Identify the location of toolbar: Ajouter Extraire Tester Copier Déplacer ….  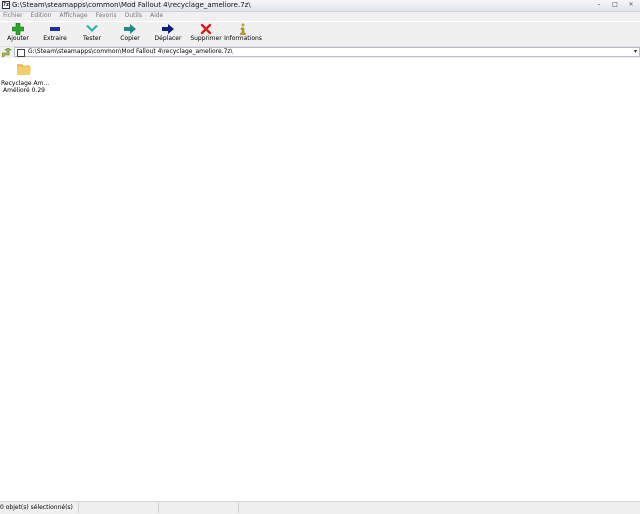
(320, 34).